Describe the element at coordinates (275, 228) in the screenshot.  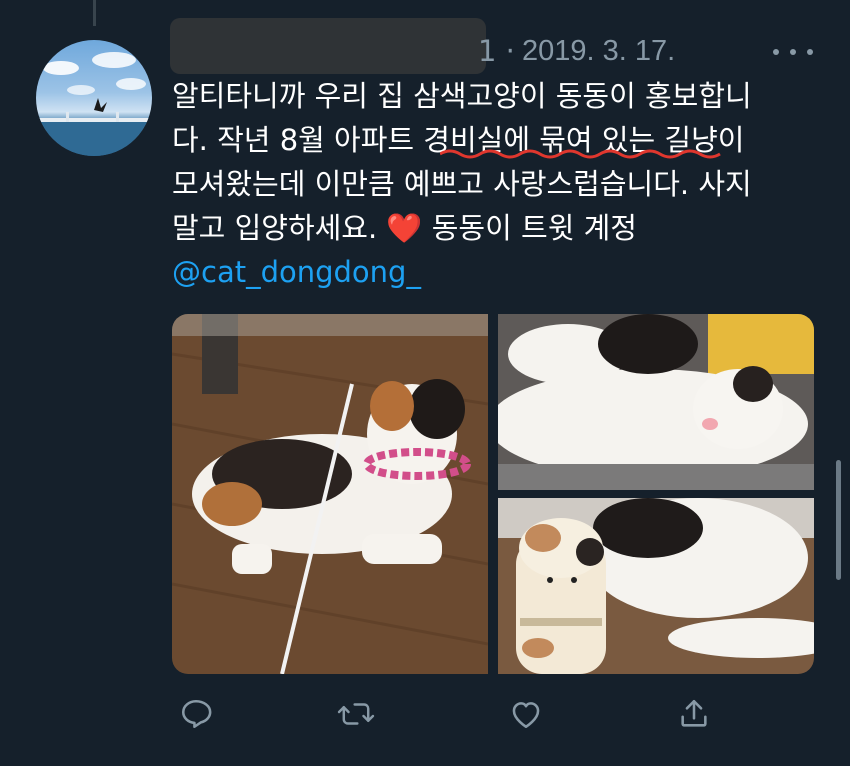
I see `tweet-text-line: 말고 입양하세요.` at that location.